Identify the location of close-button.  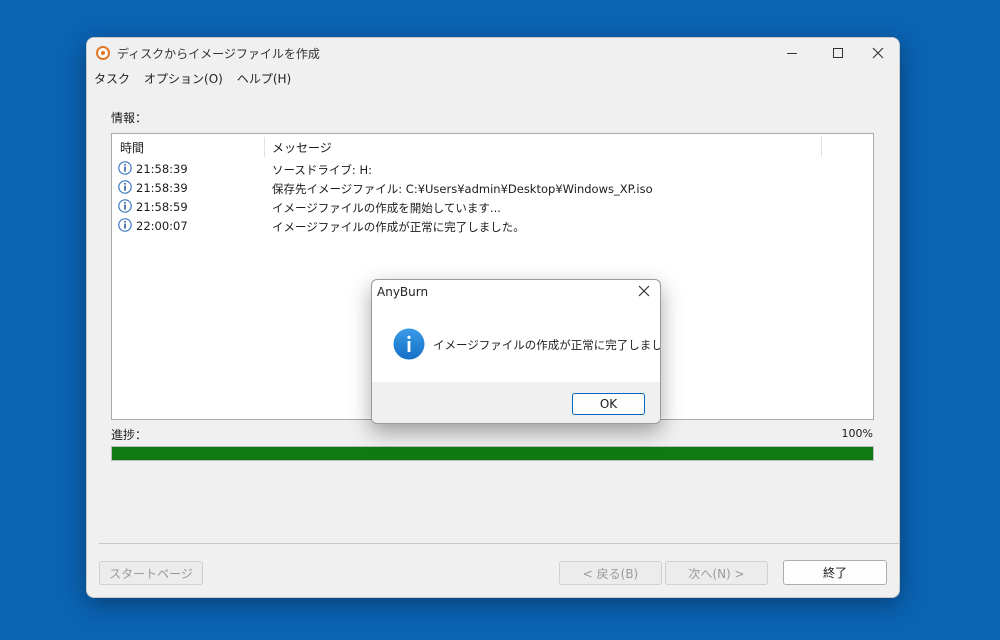
(877, 53).